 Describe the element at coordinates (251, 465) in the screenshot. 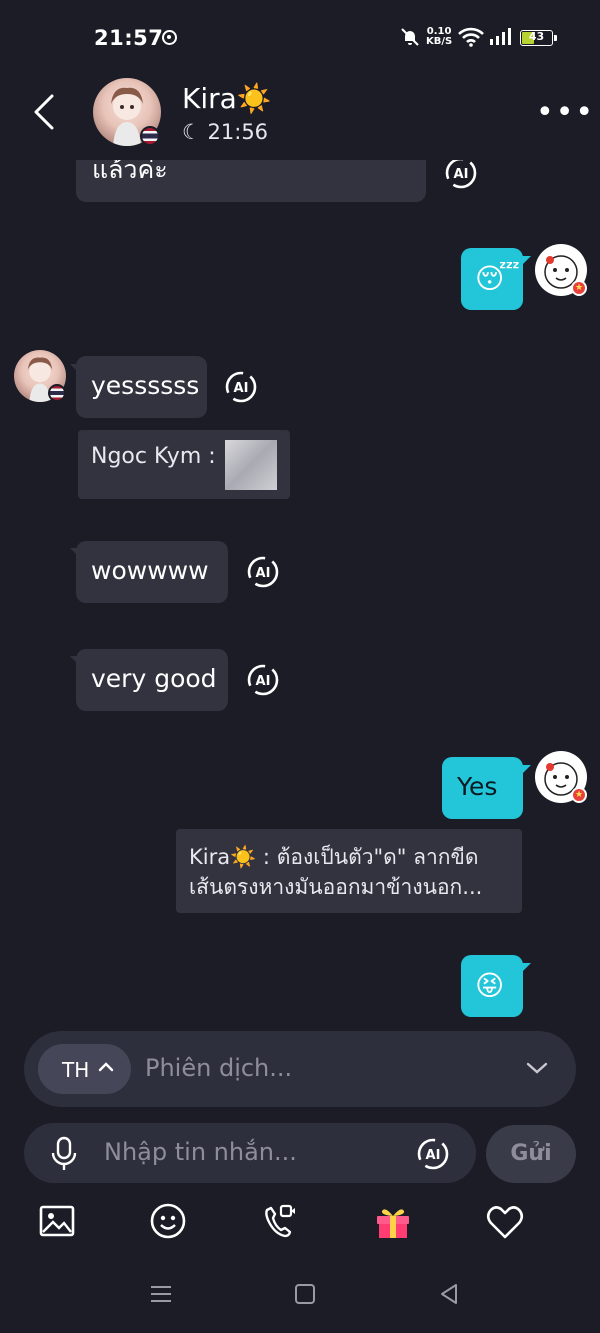

I see `reply-quote-thumbnail` at that location.